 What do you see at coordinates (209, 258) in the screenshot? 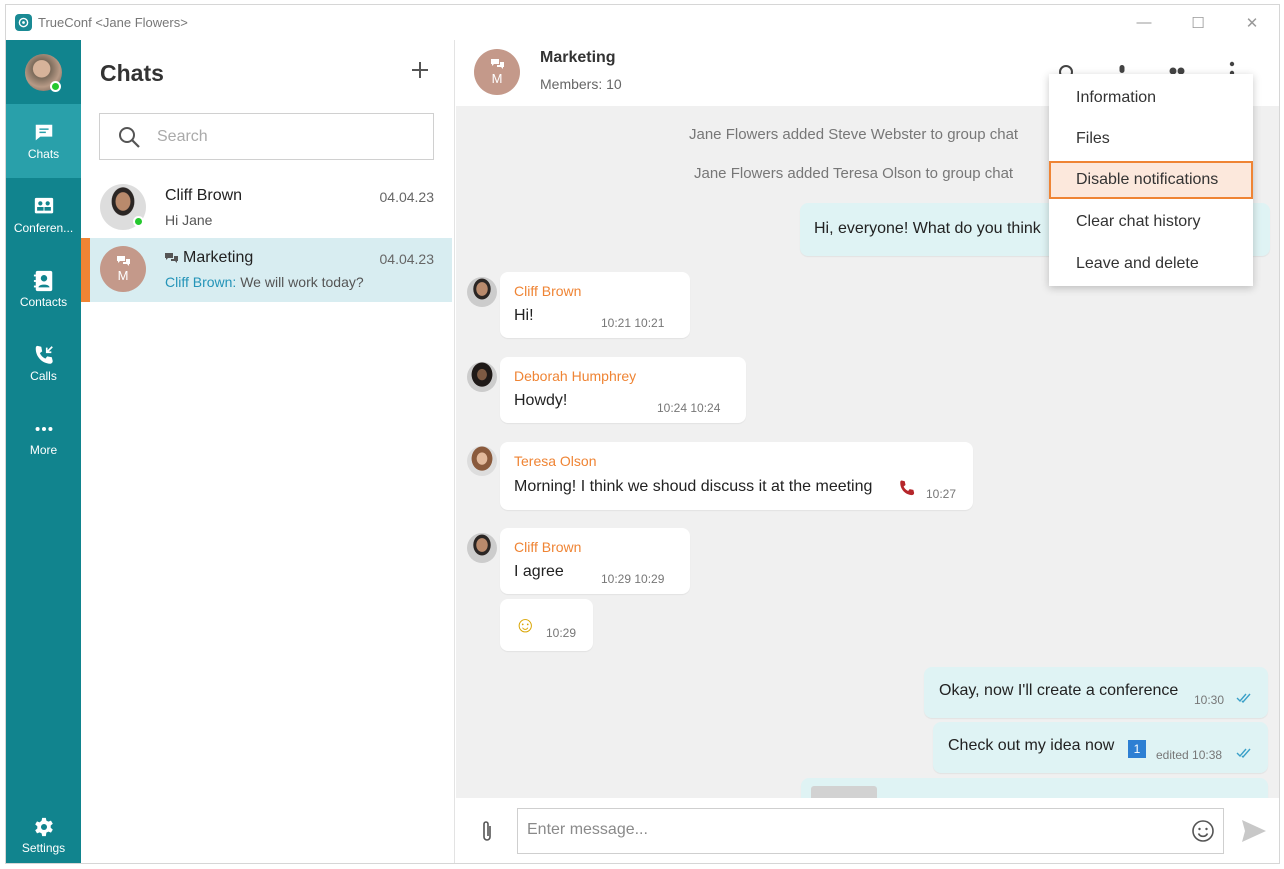
I see `conversation-name: Marketing` at bounding box center [209, 258].